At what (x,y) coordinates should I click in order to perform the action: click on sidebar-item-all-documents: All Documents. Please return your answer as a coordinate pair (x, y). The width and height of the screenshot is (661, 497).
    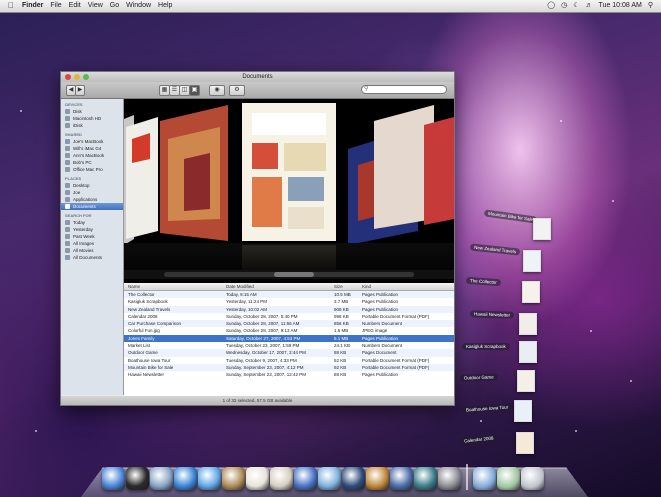
    Looking at the image, I should click on (92, 257).